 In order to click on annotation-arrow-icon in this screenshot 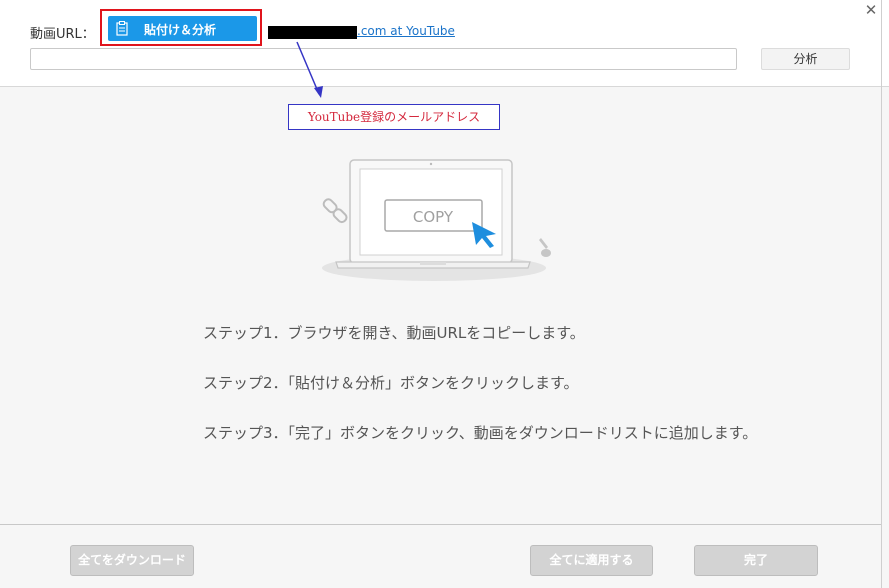, I will do `click(309, 69)`.